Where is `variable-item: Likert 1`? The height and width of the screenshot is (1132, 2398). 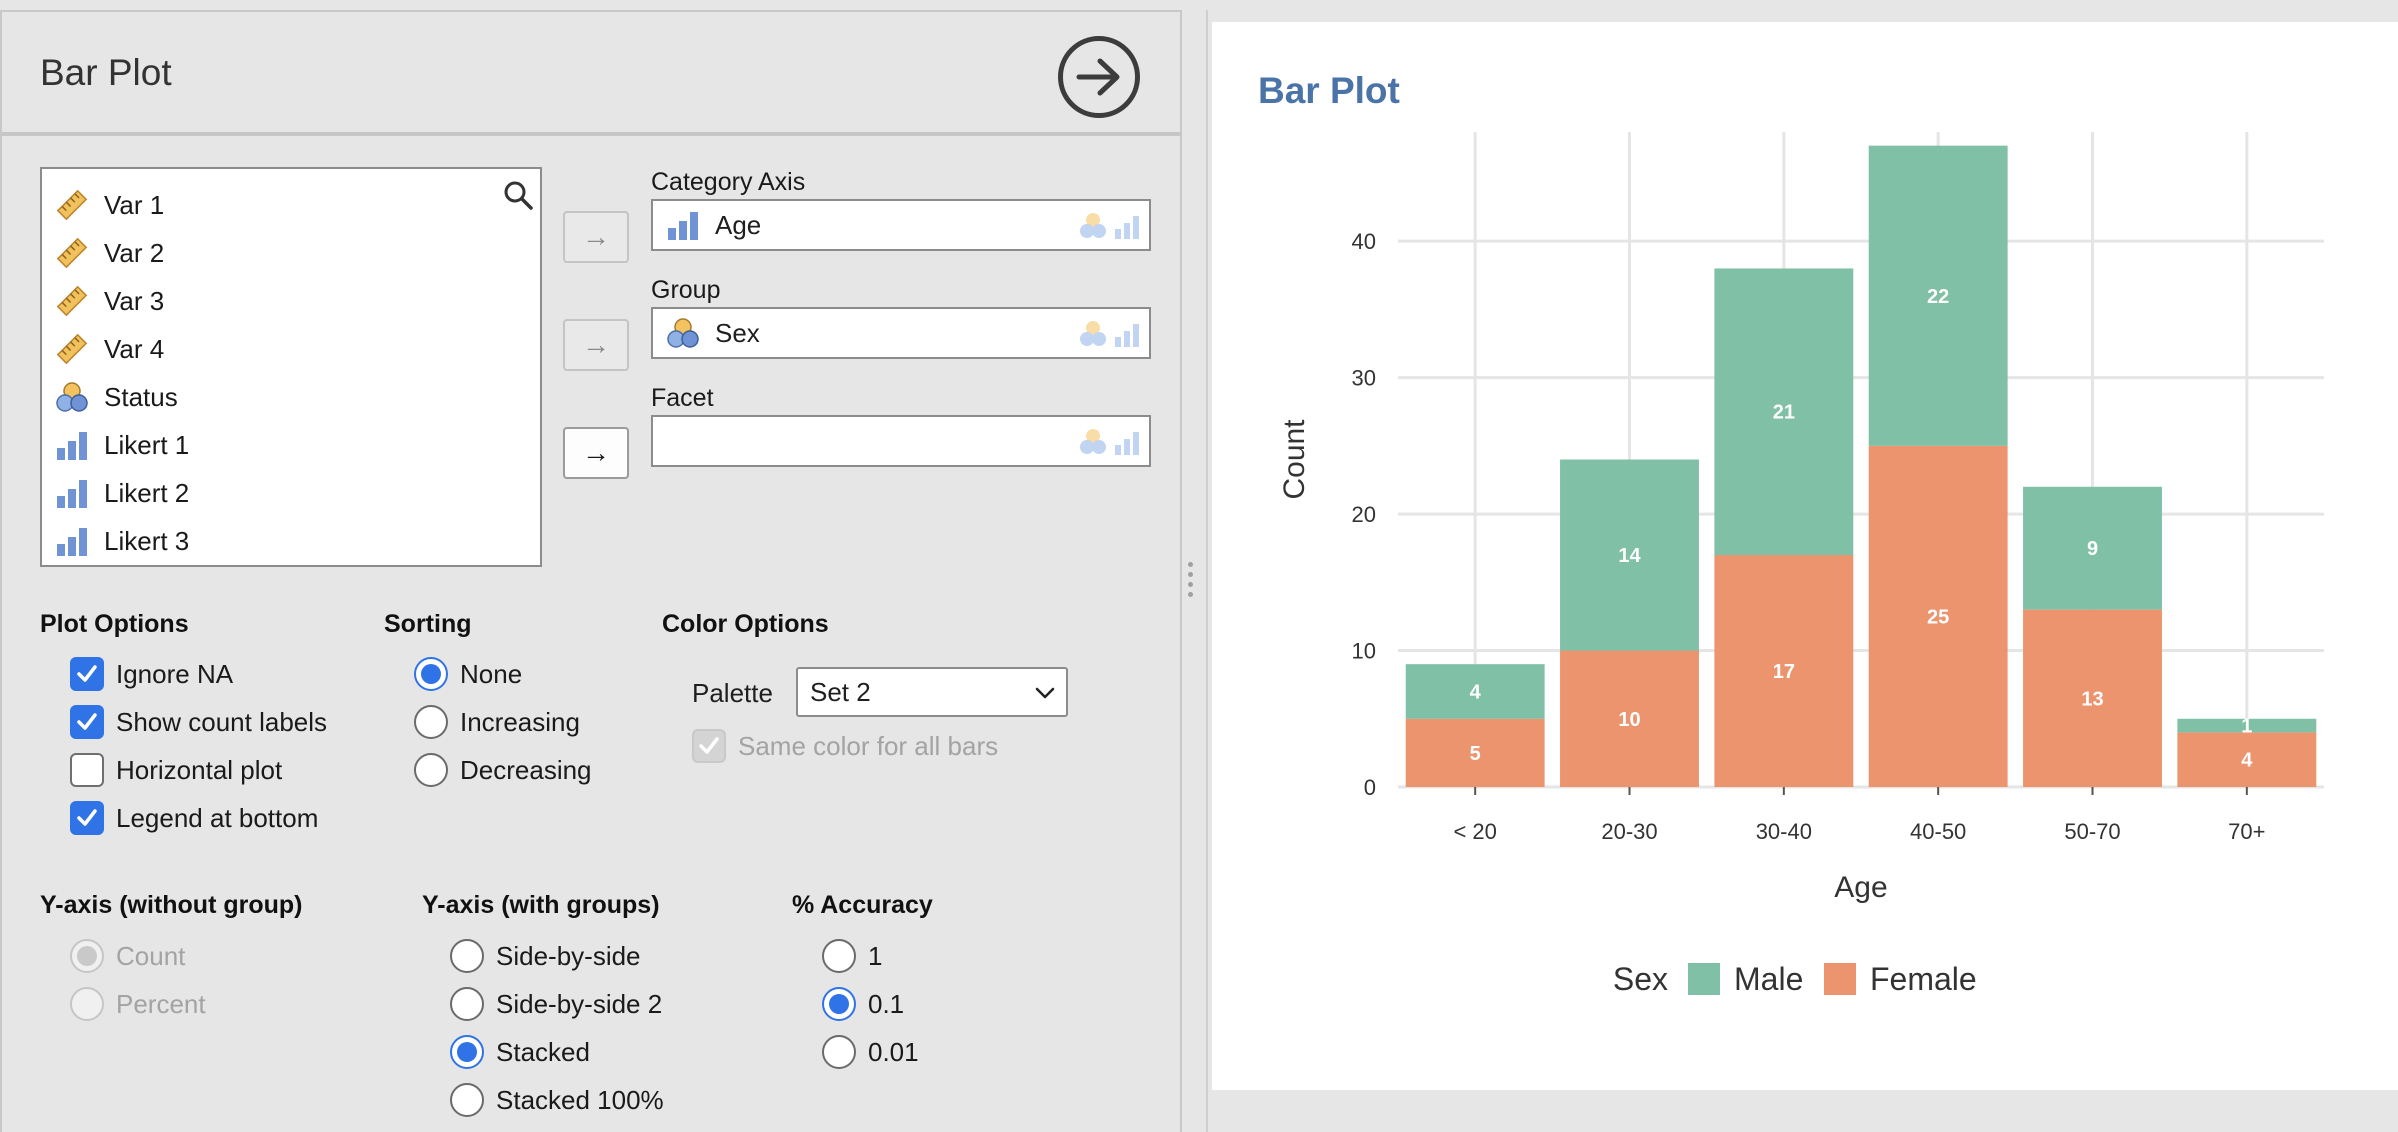 variable-item: Likert 1 is located at coordinates (121, 445).